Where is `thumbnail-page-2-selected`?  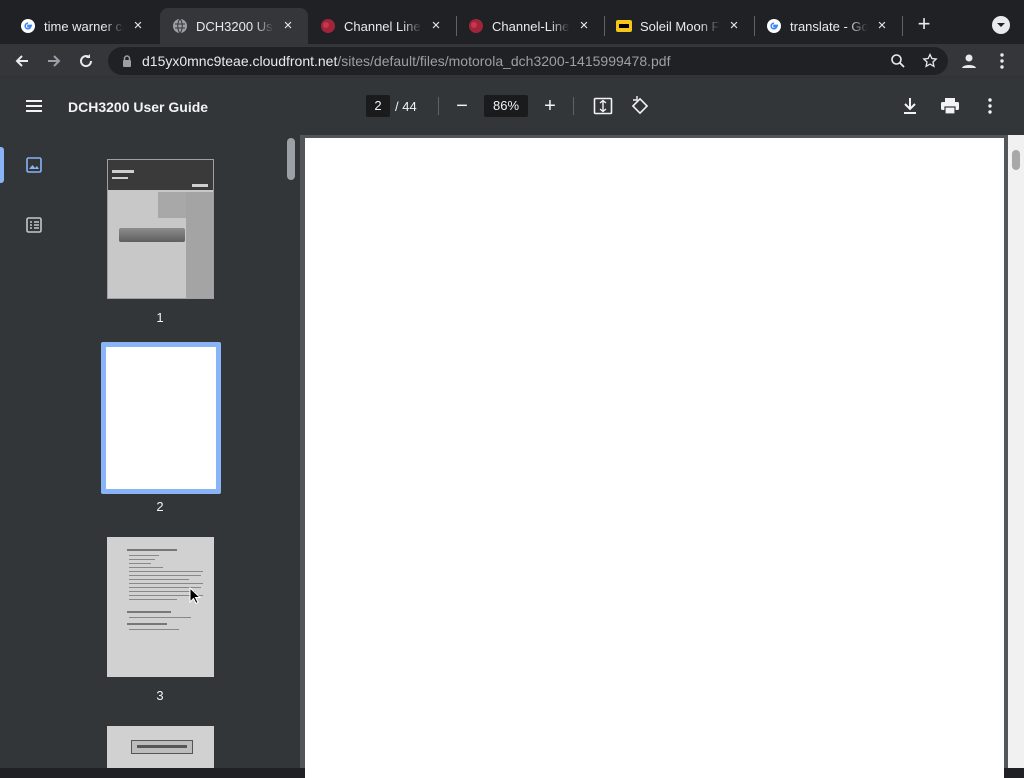 thumbnail-page-2-selected is located at coordinates (161, 418).